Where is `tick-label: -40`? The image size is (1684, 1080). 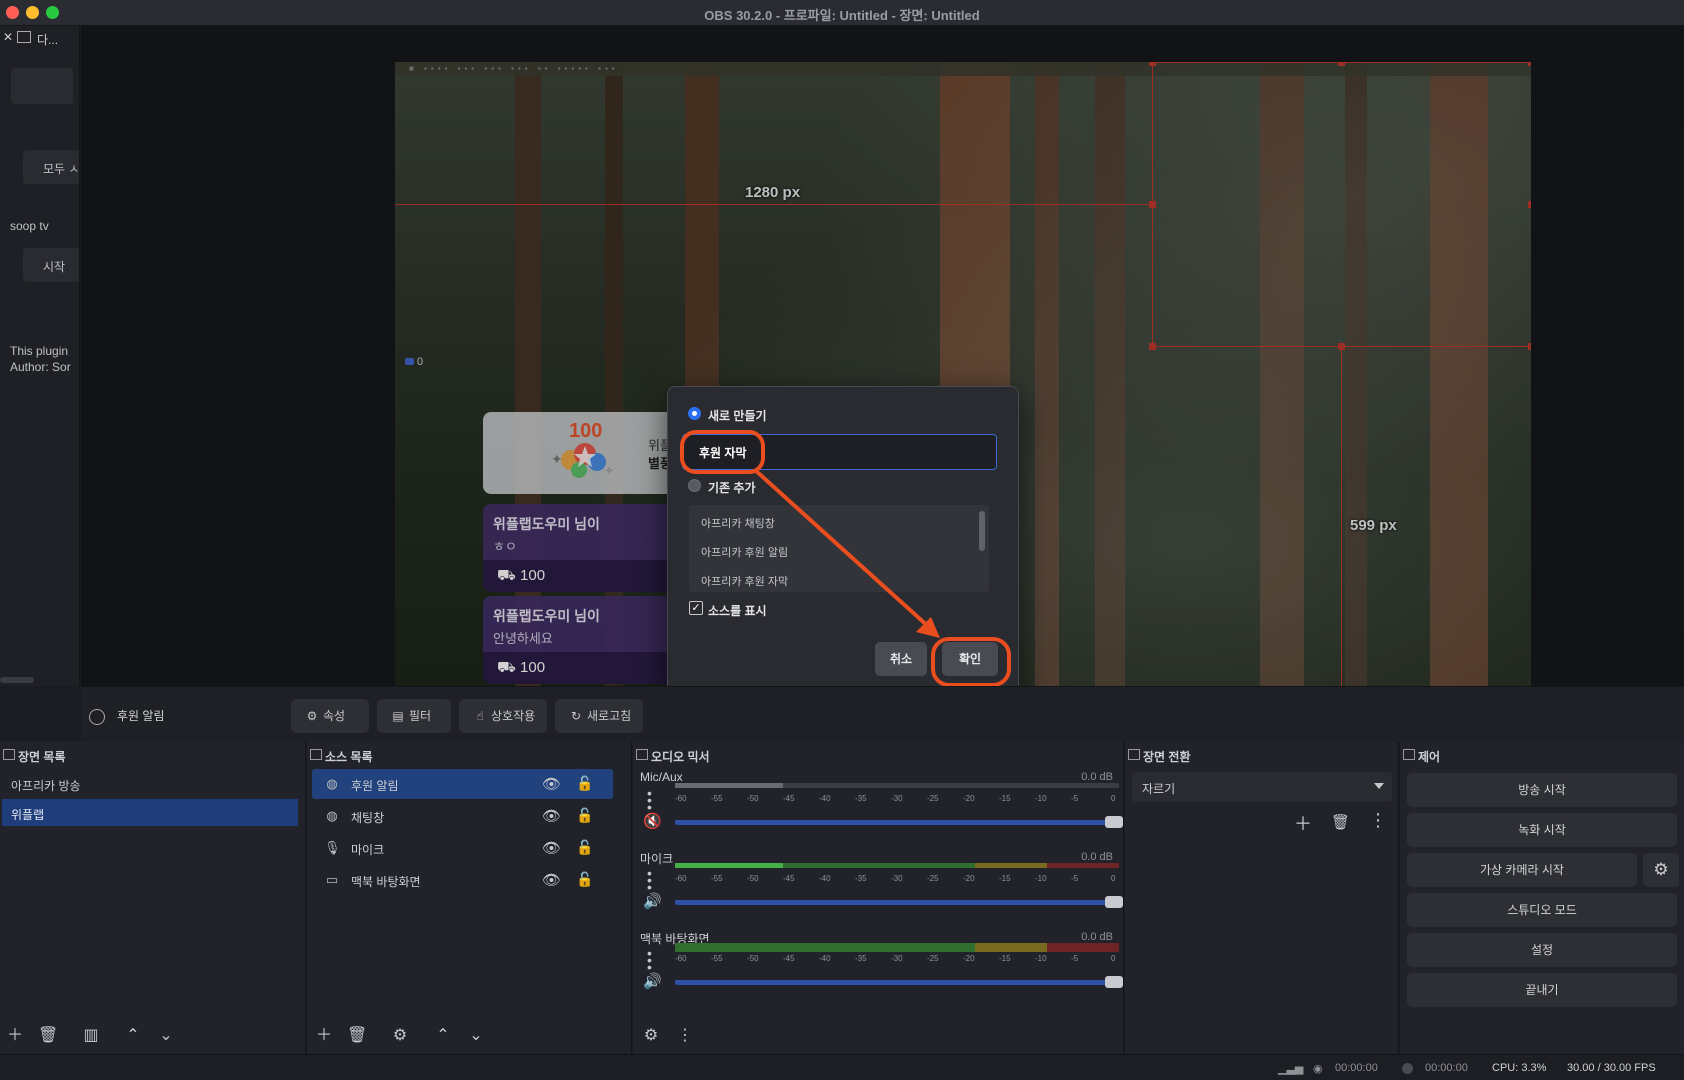 tick-label: -40 is located at coordinates (825, 958).